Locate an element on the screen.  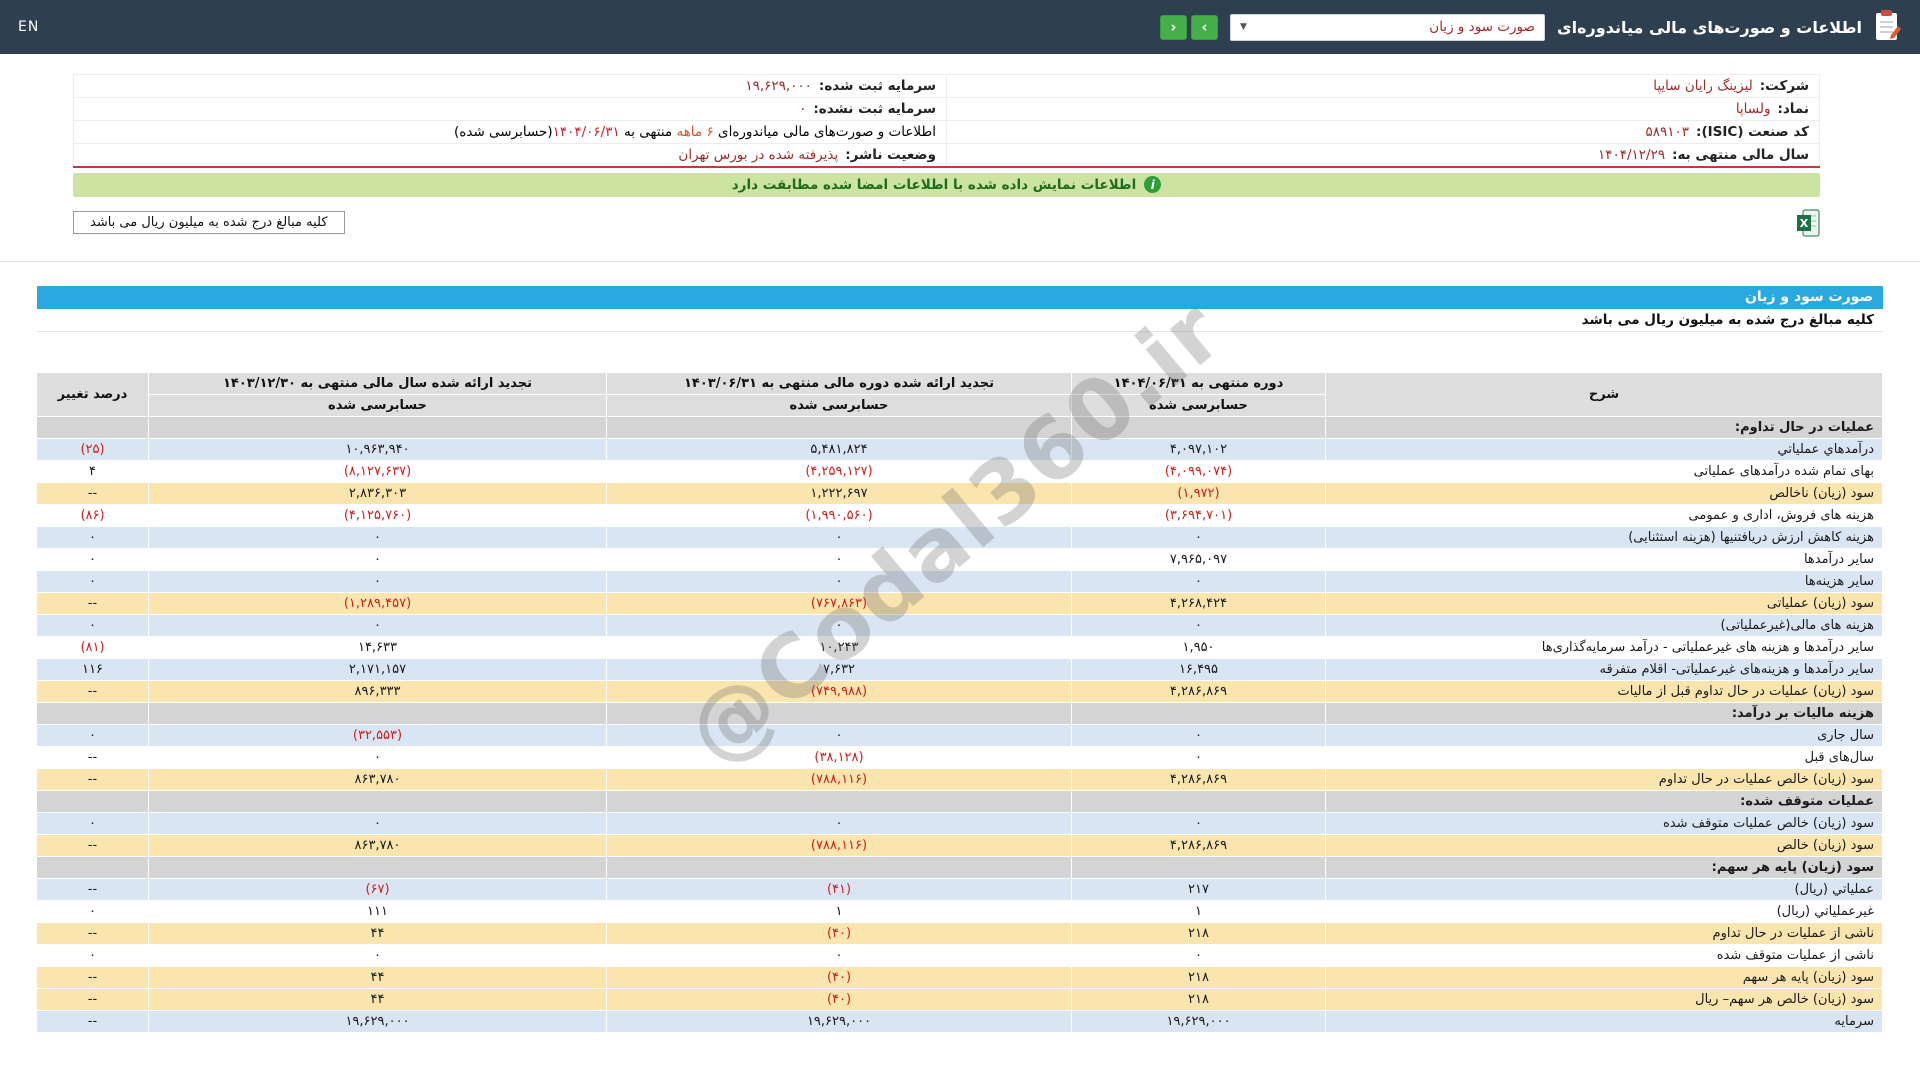
info-value: ۰ is located at coordinates (803, 109).